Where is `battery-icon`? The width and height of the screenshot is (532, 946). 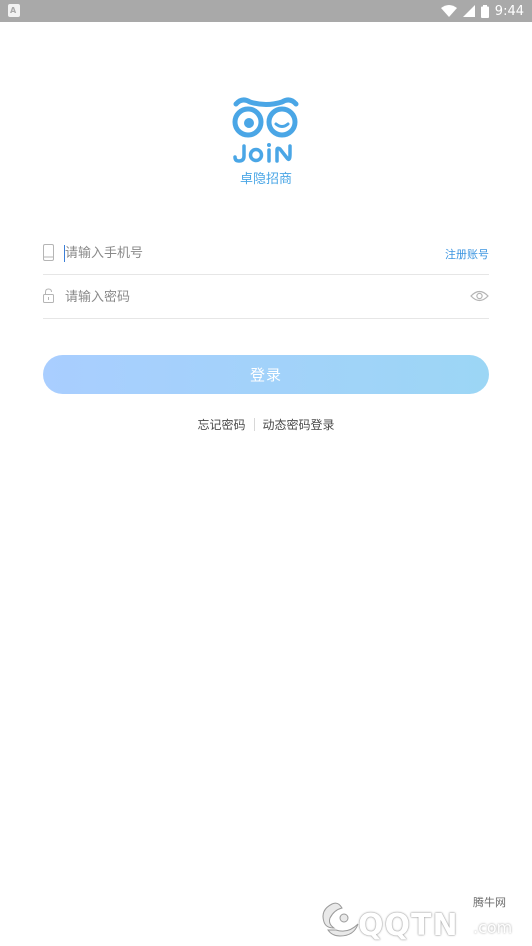
battery-icon is located at coordinates (484, 11).